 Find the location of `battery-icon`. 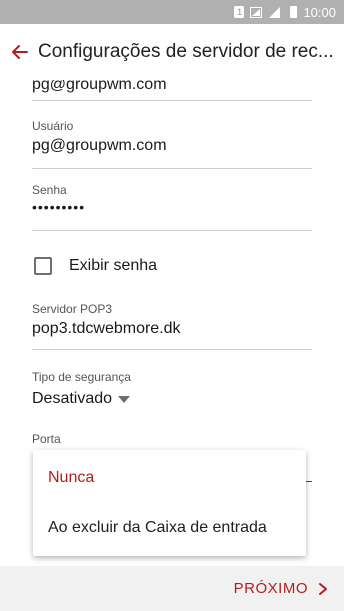

battery-icon is located at coordinates (294, 12).